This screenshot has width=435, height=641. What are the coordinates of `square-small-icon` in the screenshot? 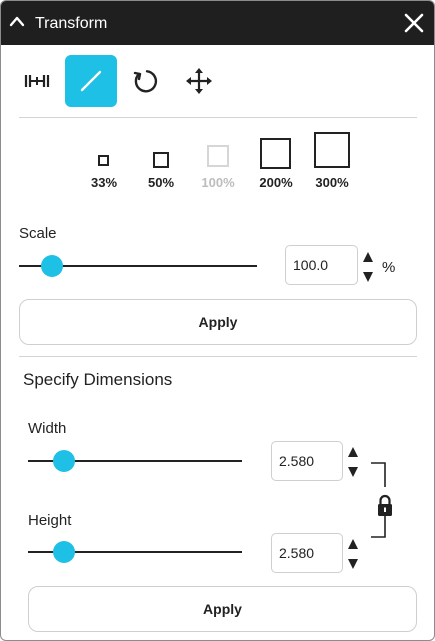 It's located at (103, 160).